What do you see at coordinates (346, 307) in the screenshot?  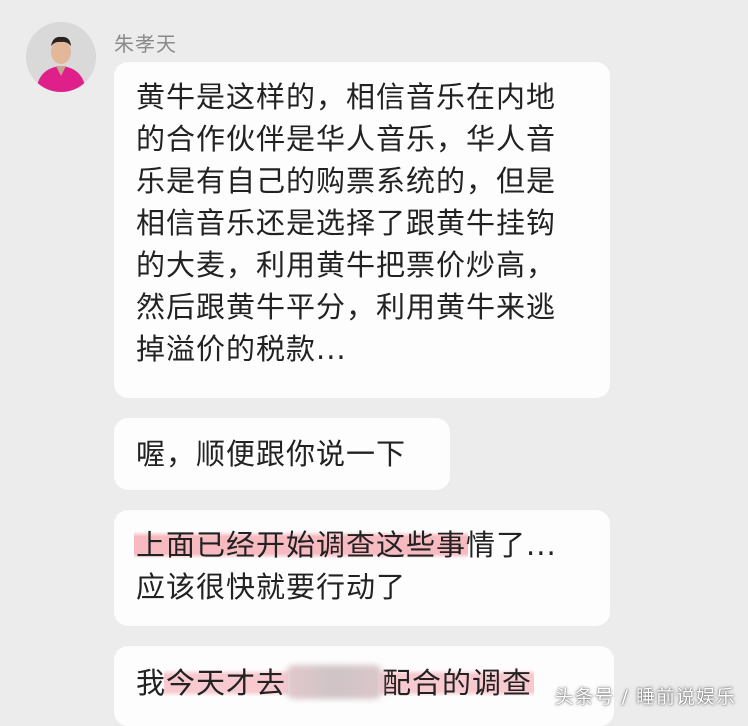 I see `message-line: 然后跟黄牛平分，利用黄牛来逃` at bounding box center [346, 307].